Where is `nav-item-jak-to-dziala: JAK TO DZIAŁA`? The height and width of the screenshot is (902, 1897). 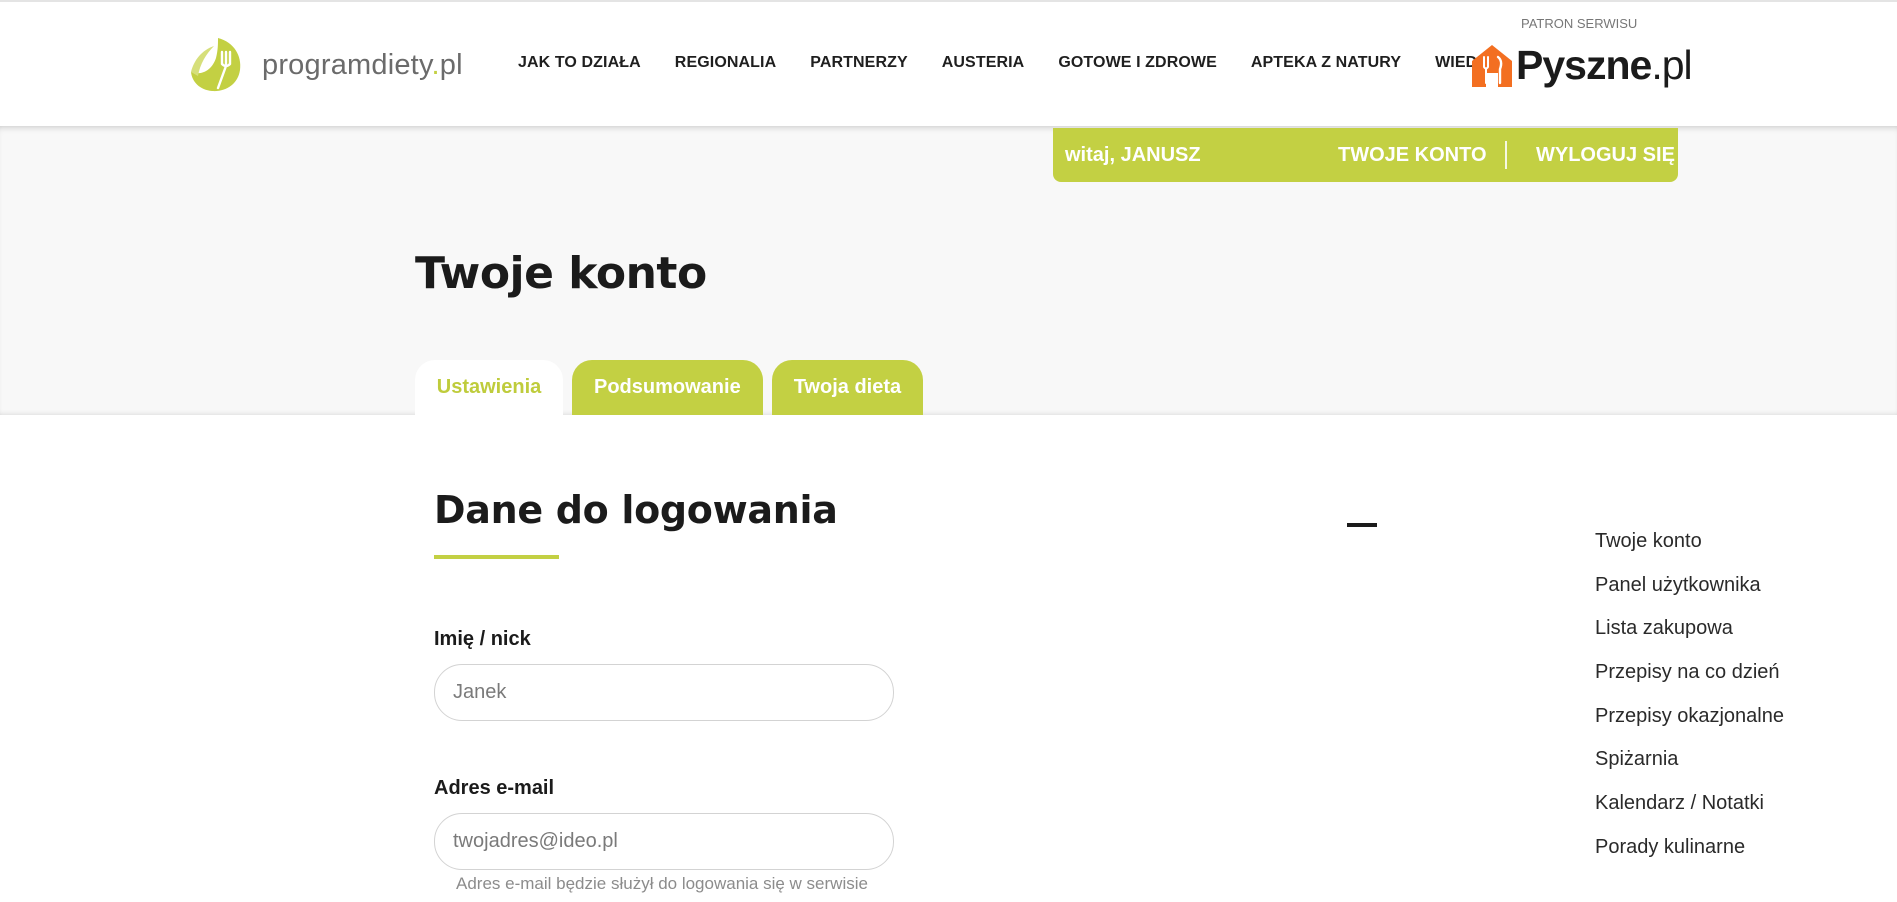
nav-item-jak-to-dziala: JAK TO DZIAŁA is located at coordinates (579, 63).